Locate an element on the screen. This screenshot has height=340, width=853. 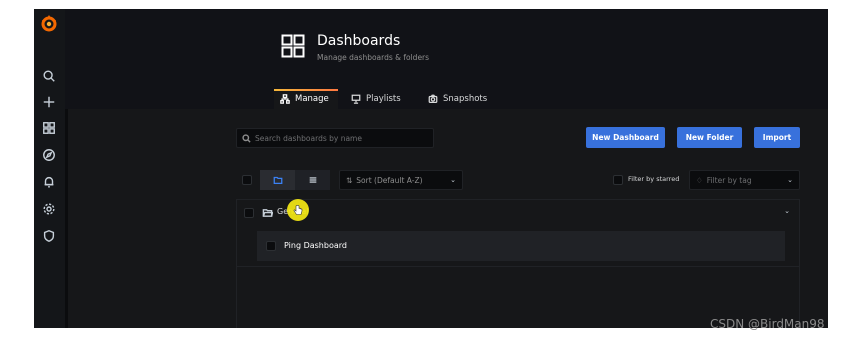
sitemap-icon is located at coordinates (285, 99).